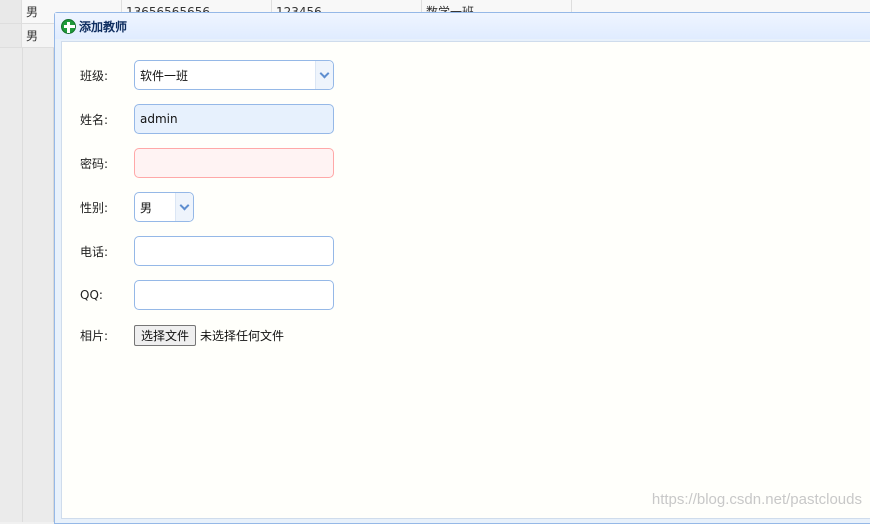  Describe the element at coordinates (94, 163) in the screenshot. I see `password-label: 密码:` at that location.